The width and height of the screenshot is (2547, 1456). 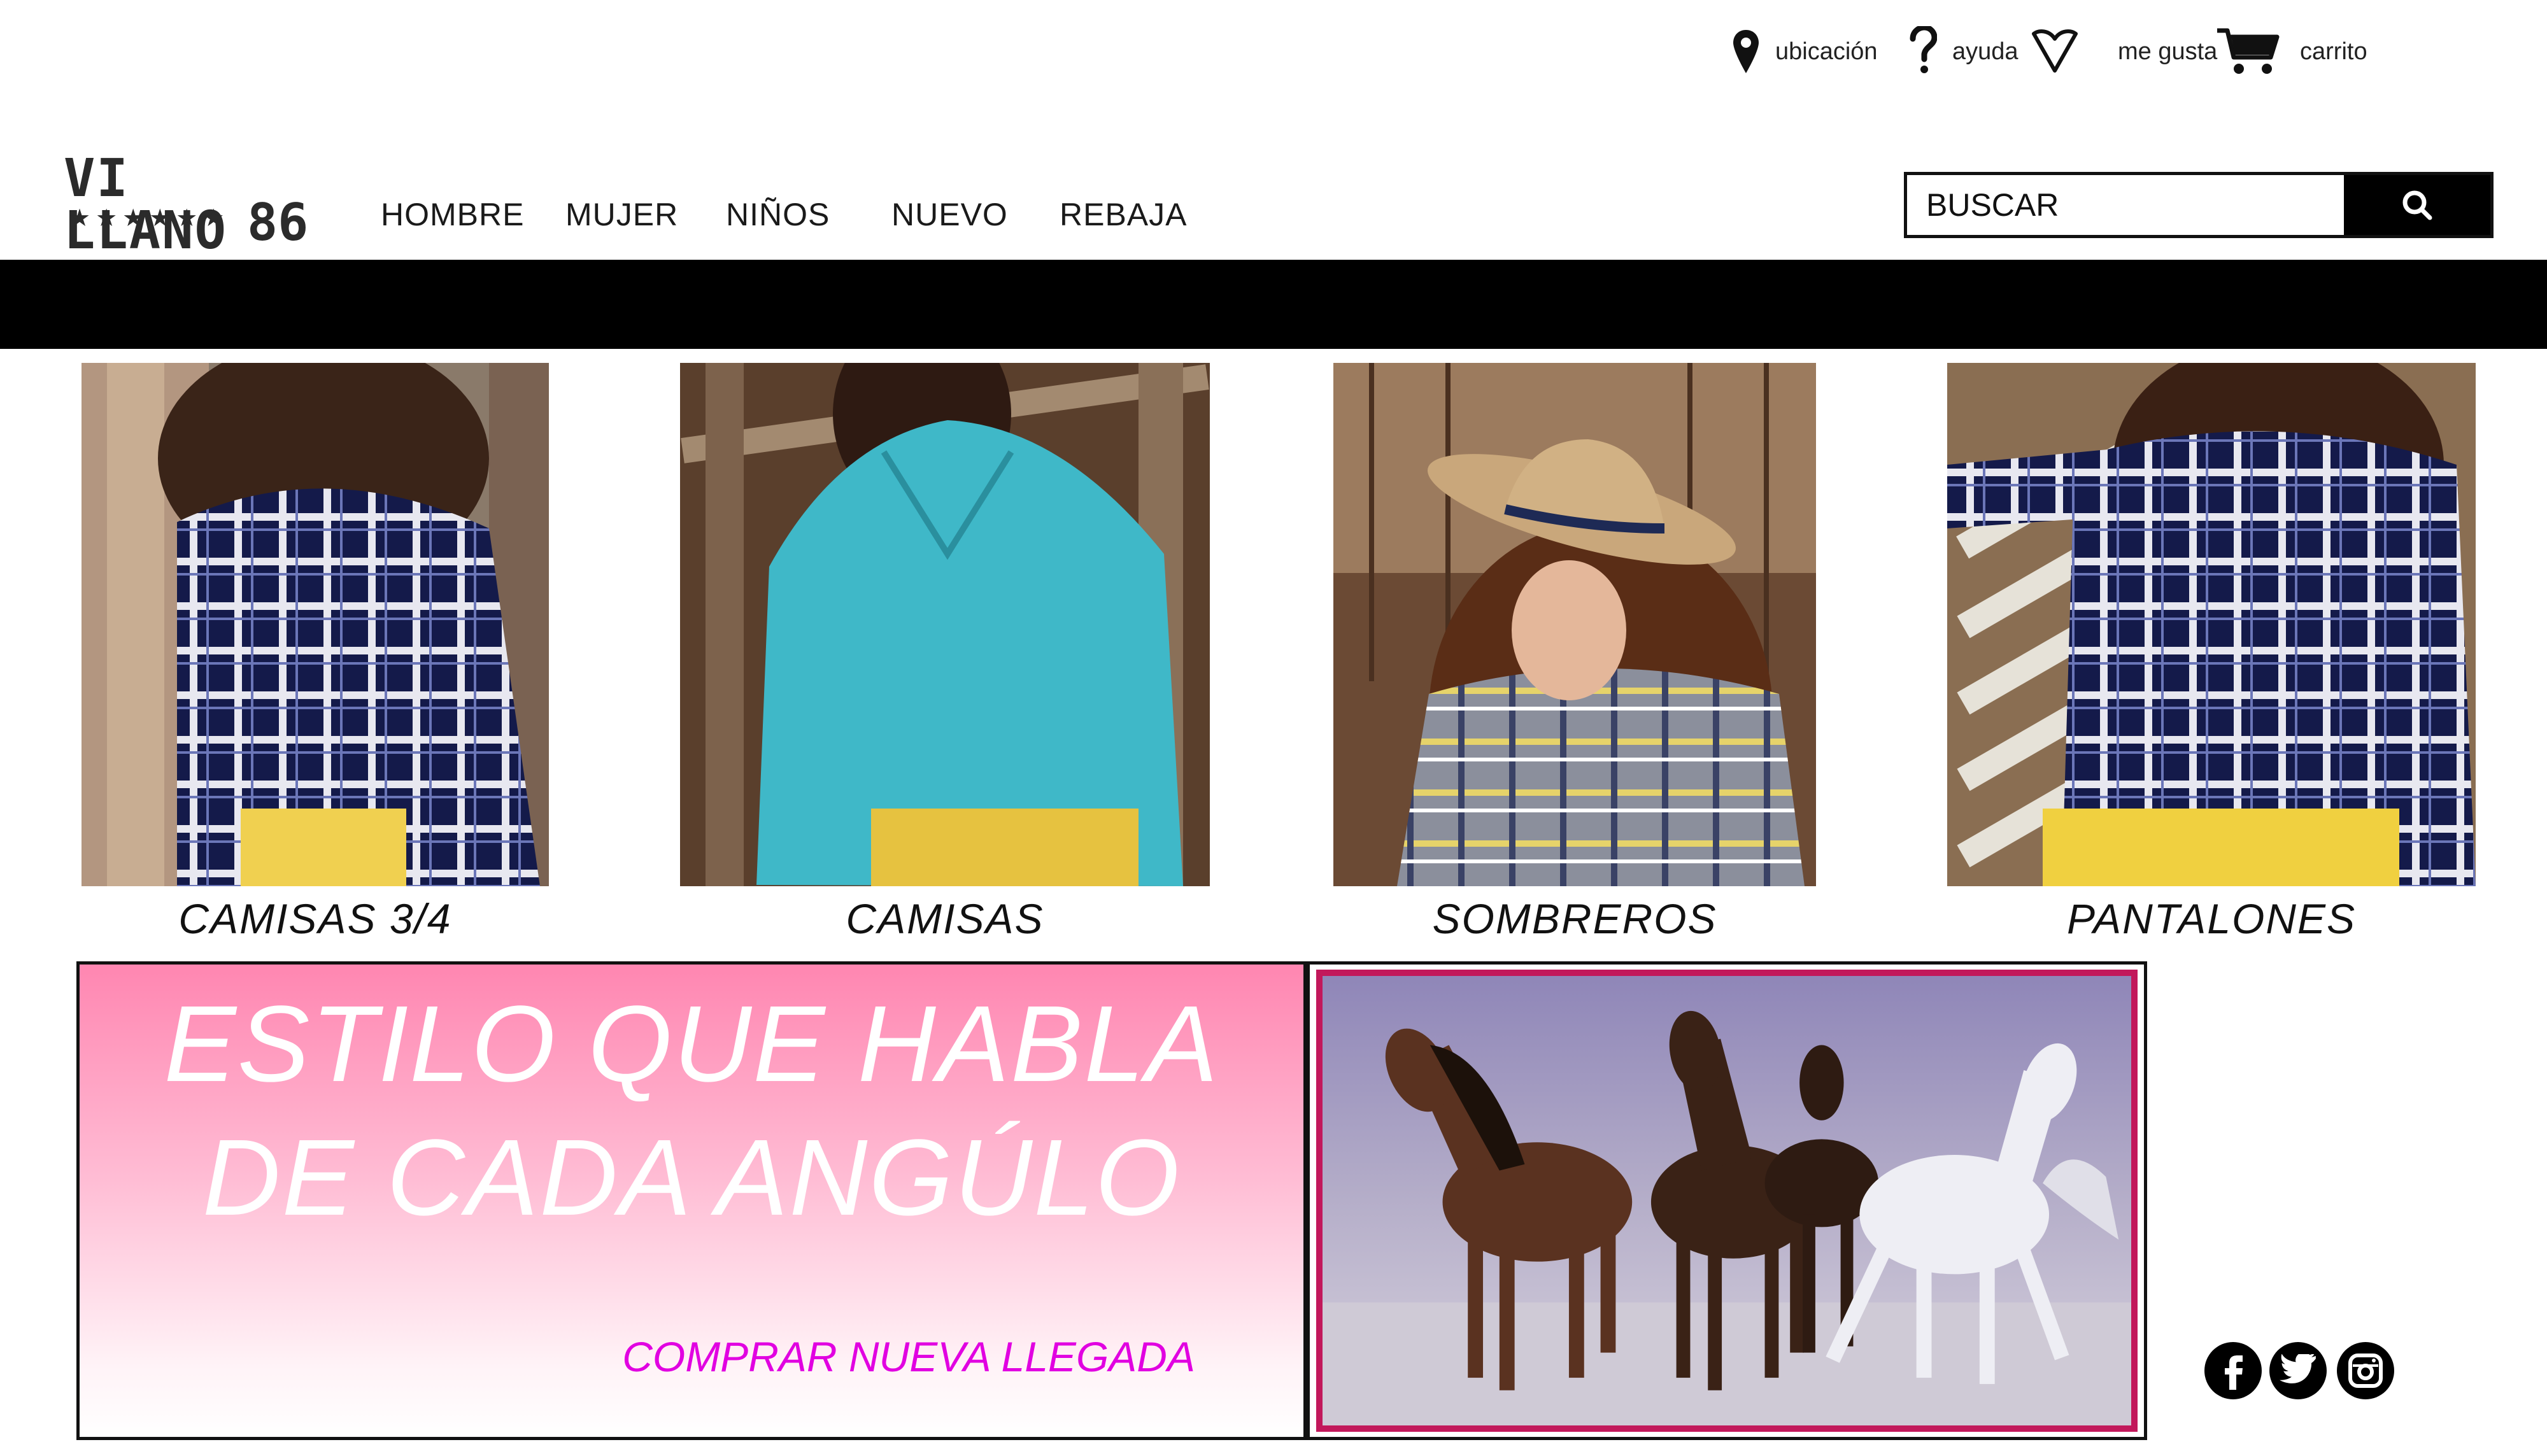 I want to click on heart-icon, so click(x=2055, y=51).